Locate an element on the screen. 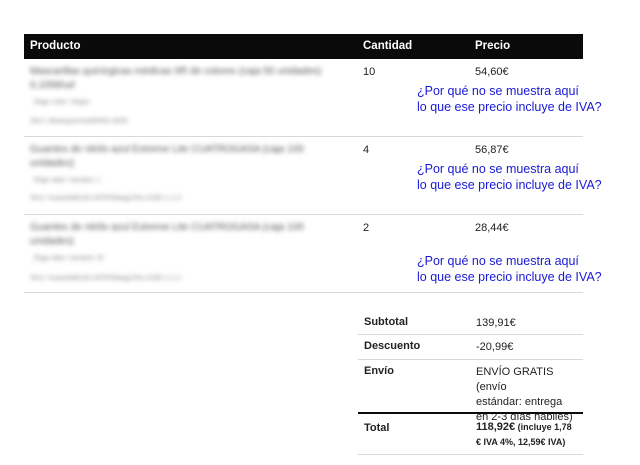  item-quantity: 2 is located at coordinates (366, 228).